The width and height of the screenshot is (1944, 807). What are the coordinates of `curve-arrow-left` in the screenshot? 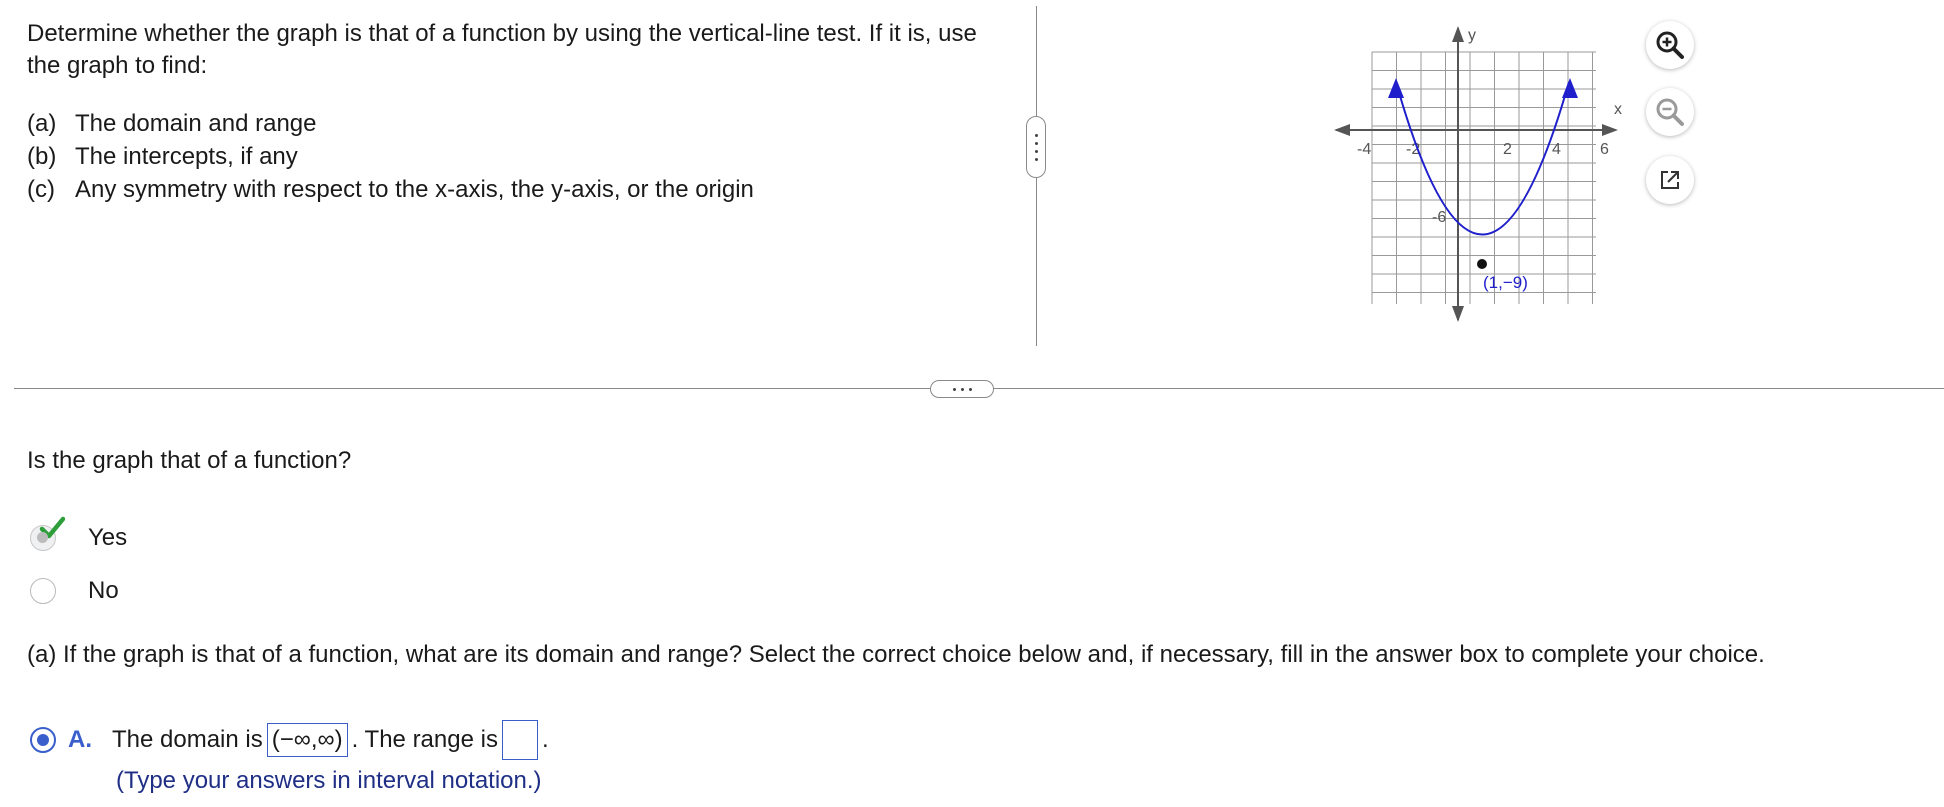 It's located at (1396, 88).